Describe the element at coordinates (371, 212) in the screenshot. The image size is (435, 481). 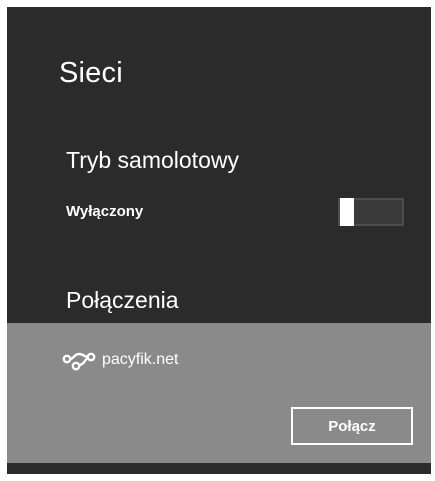
I see `airplane-mode-toggle` at that location.